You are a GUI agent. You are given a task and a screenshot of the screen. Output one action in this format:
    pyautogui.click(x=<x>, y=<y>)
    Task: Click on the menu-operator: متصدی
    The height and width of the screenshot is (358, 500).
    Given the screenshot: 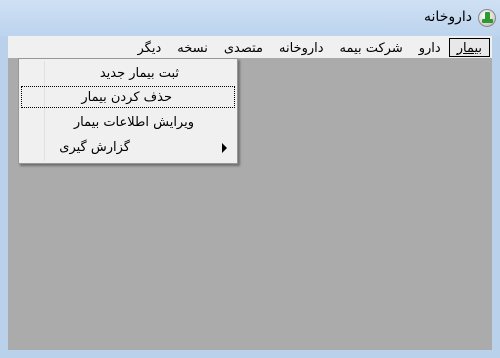 What is the action you would take?
    pyautogui.click(x=243, y=47)
    